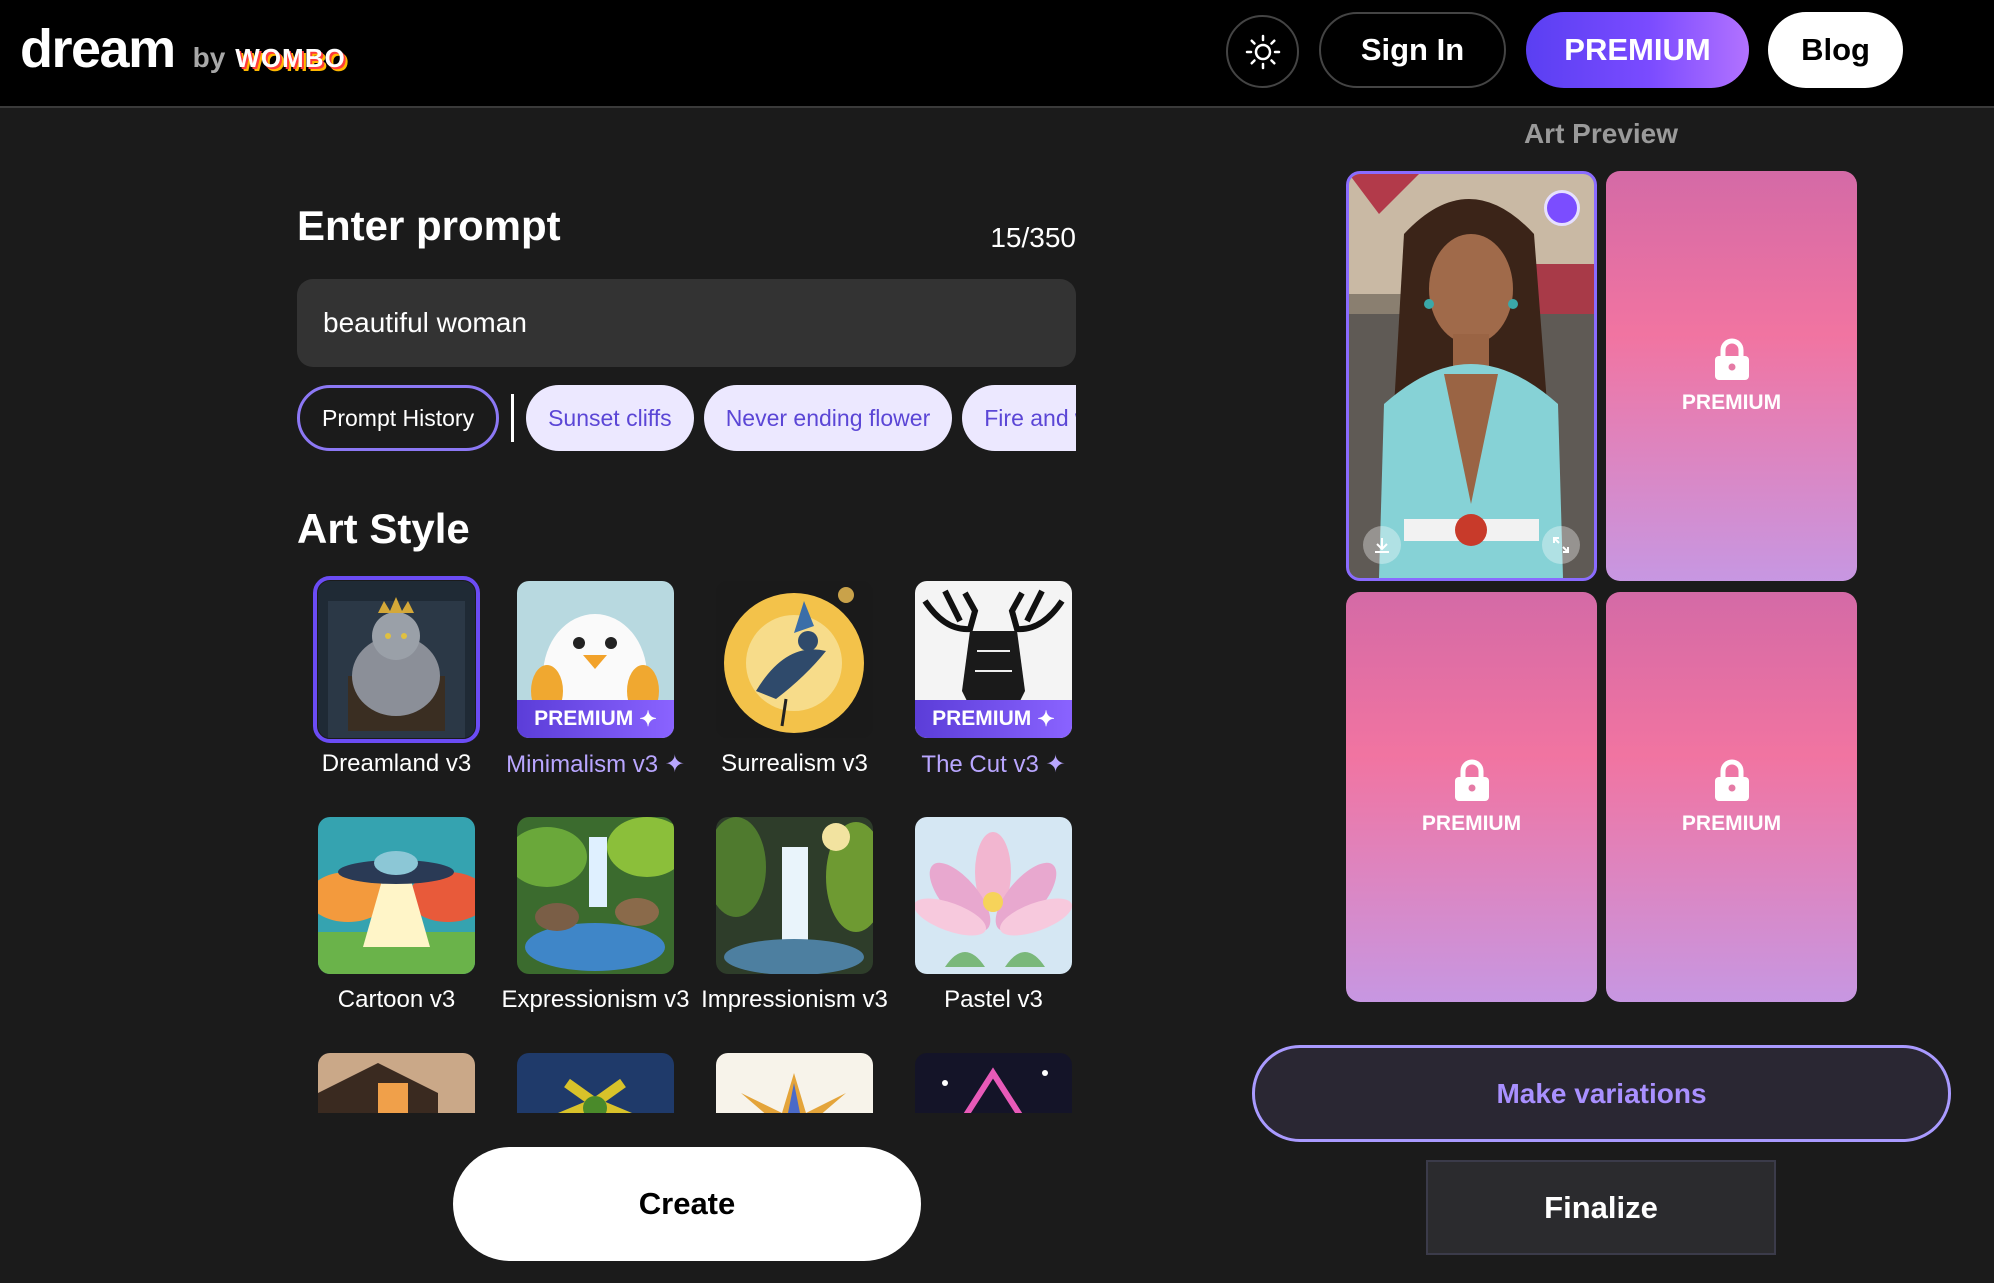  Describe the element at coordinates (429, 225) in the screenshot. I see `prompt-title: Enter prompt` at that location.